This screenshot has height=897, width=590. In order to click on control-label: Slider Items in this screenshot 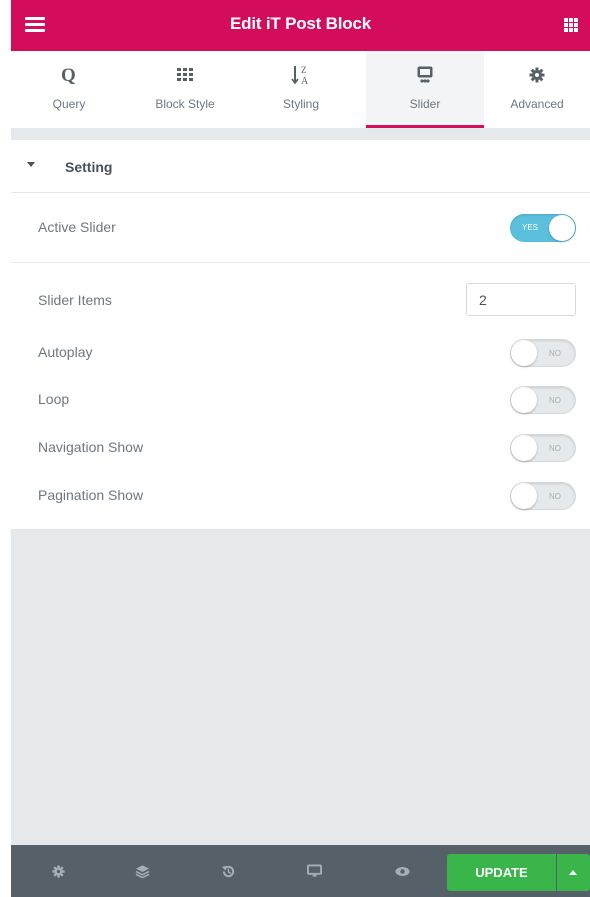, I will do `click(75, 300)`.